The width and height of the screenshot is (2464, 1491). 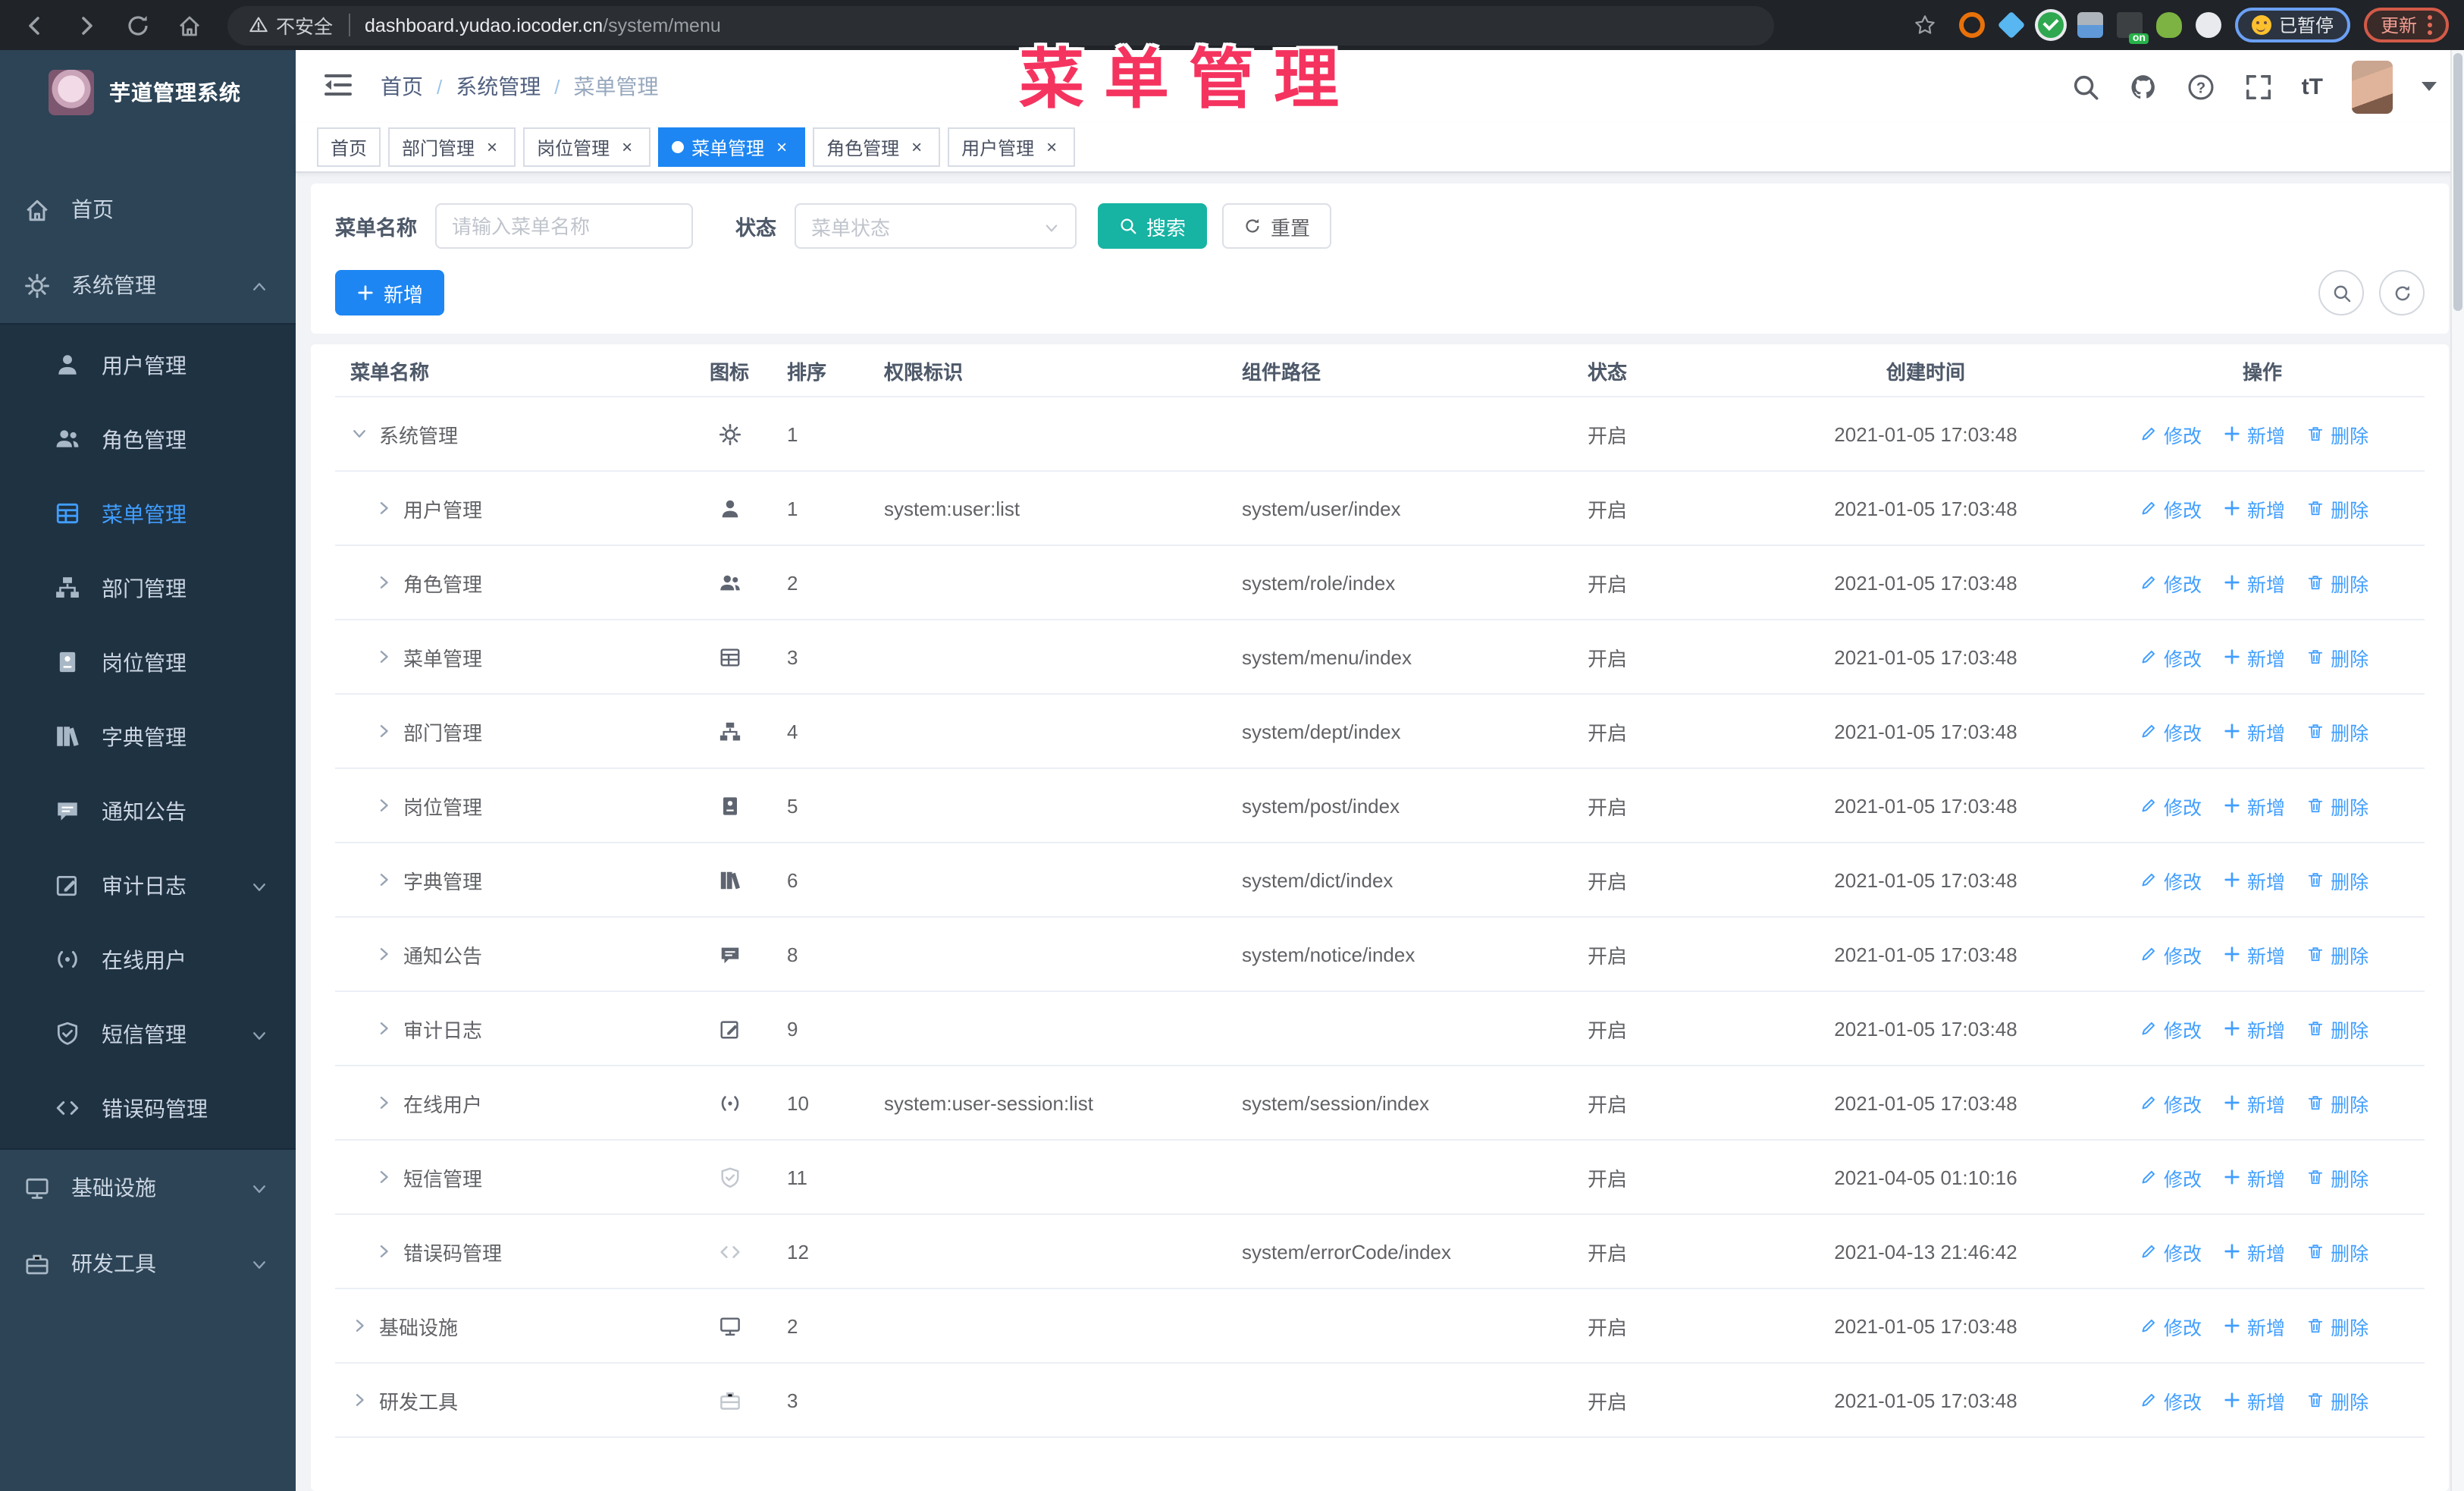 What do you see at coordinates (2292, 25) in the screenshot?
I see `profile-paused-badge: 已暂停` at bounding box center [2292, 25].